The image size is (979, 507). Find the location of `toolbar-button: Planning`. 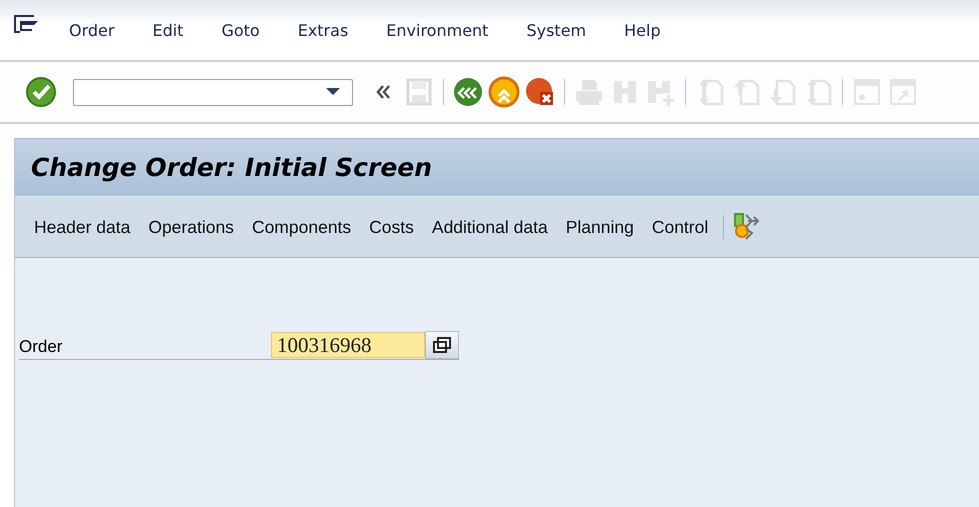

toolbar-button: Planning is located at coordinates (599, 227).